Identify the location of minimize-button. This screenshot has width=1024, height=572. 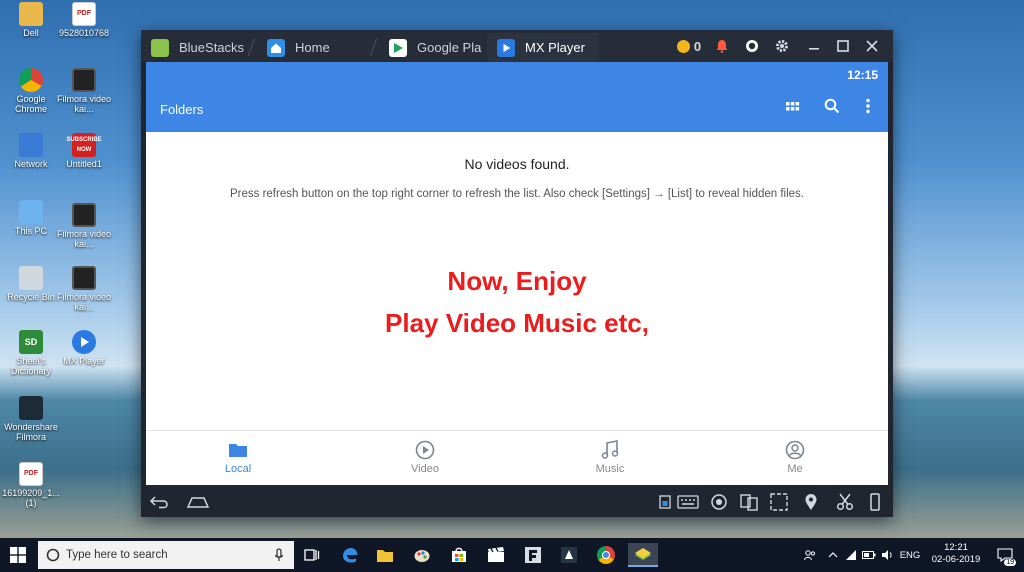
(814, 46).